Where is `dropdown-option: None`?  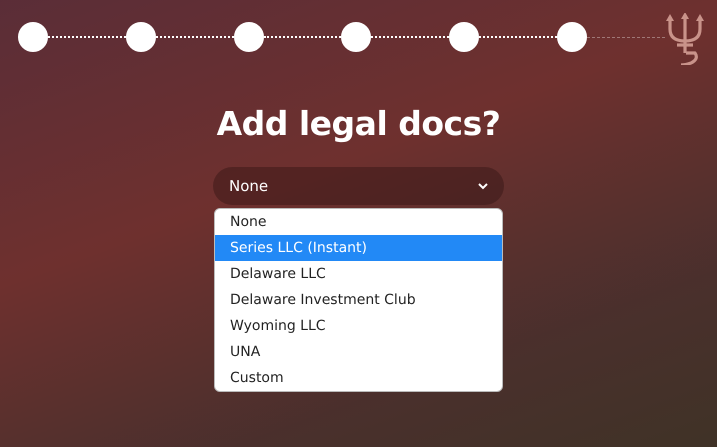 dropdown-option: None is located at coordinates (358, 222).